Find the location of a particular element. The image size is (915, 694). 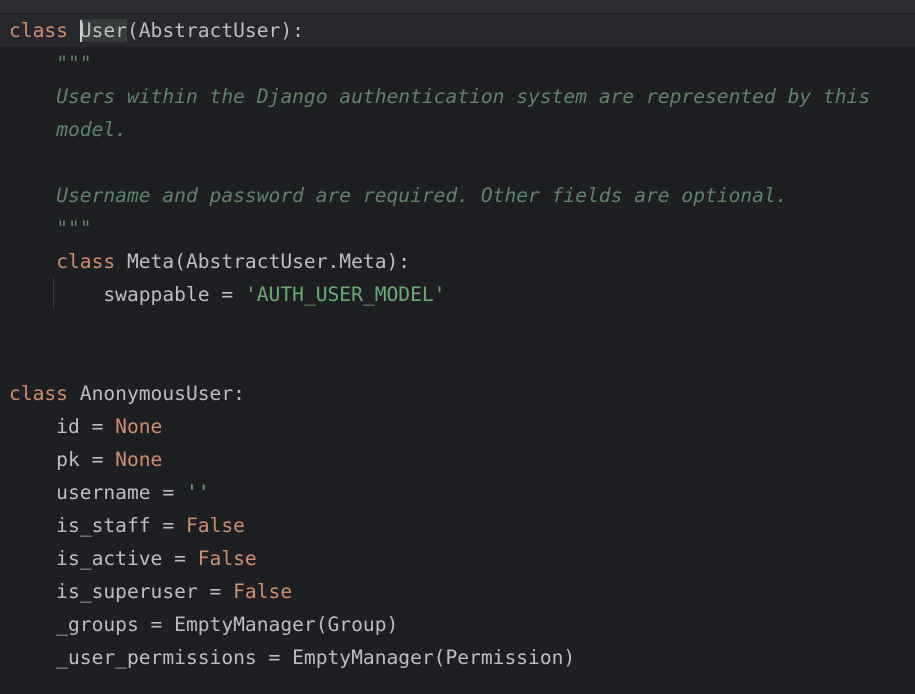

code-token: 'AUTH_USER_MODEL' is located at coordinates (345, 294).